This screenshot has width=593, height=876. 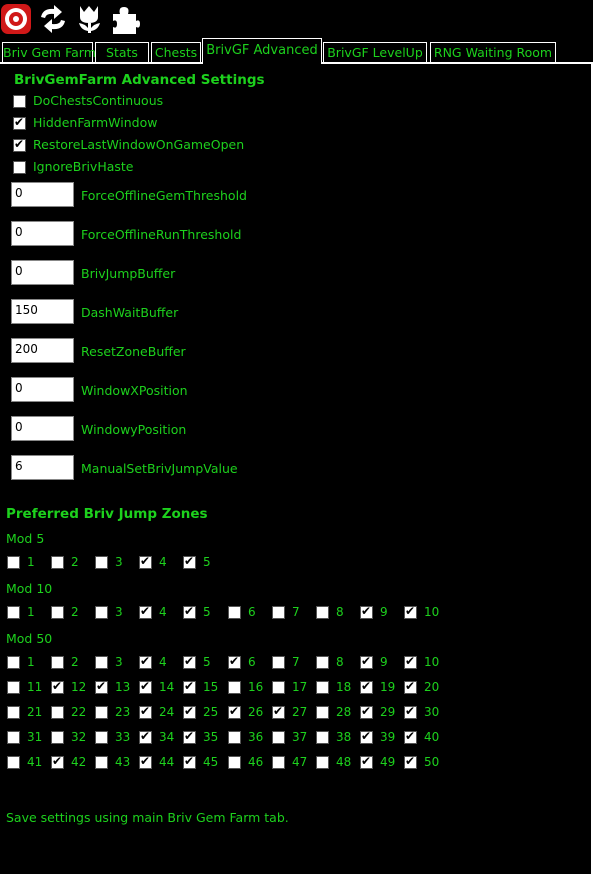 What do you see at coordinates (78, 712) in the screenshot?
I see `zone-checkbox-label: 22` at bounding box center [78, 712].